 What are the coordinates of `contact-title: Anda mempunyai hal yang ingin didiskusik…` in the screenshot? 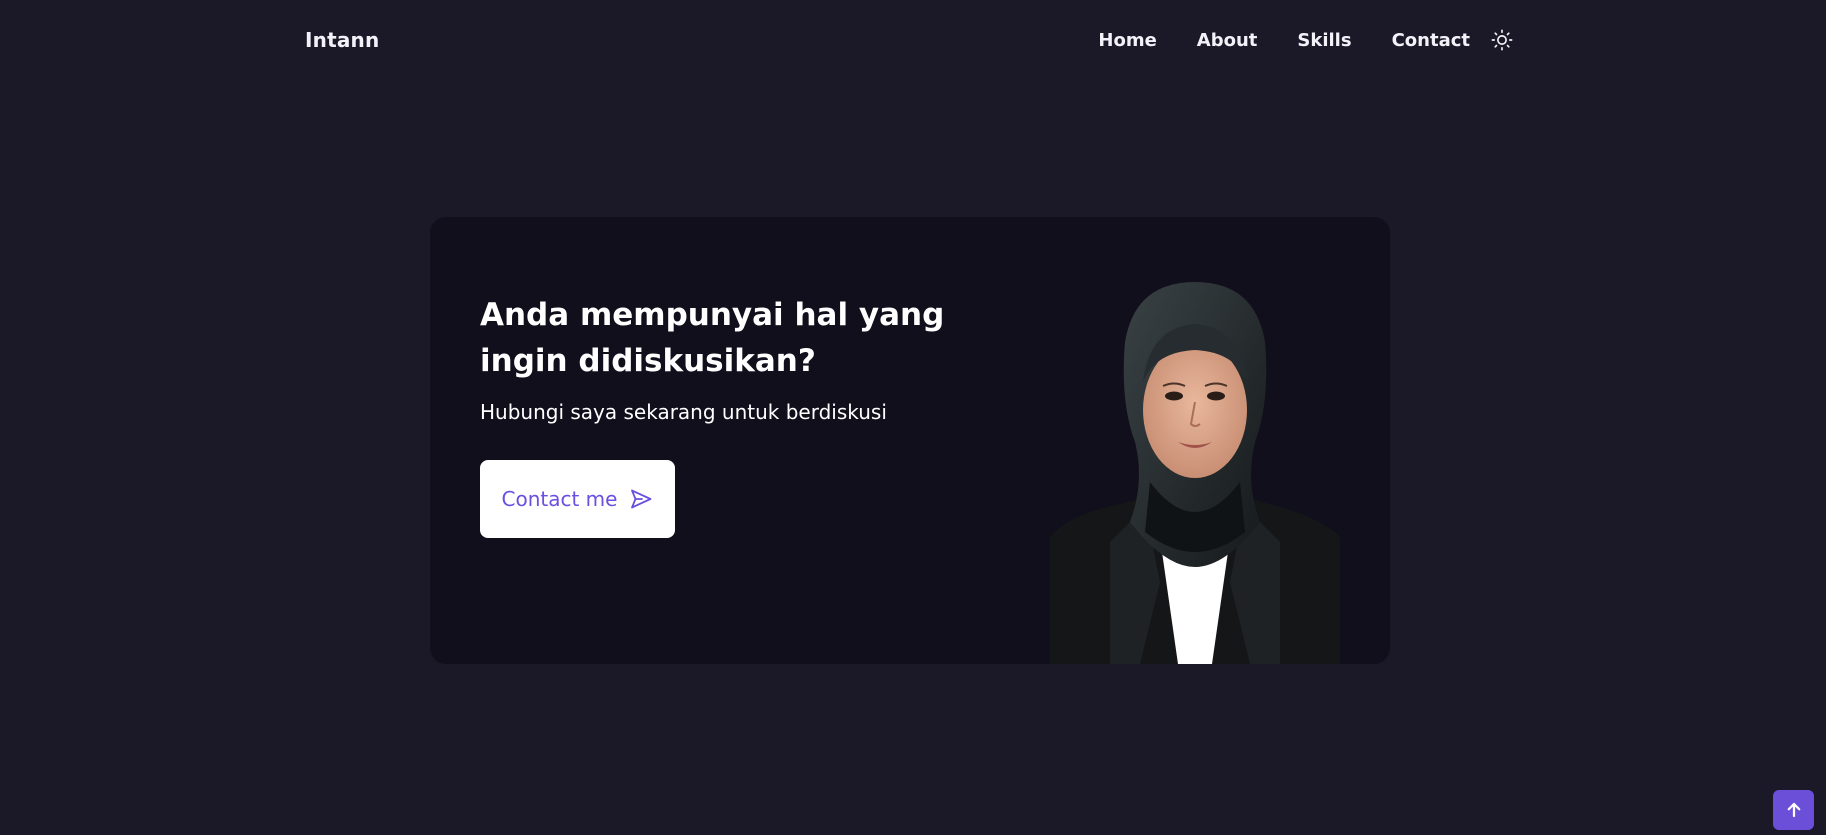 It's located at (712, 338).